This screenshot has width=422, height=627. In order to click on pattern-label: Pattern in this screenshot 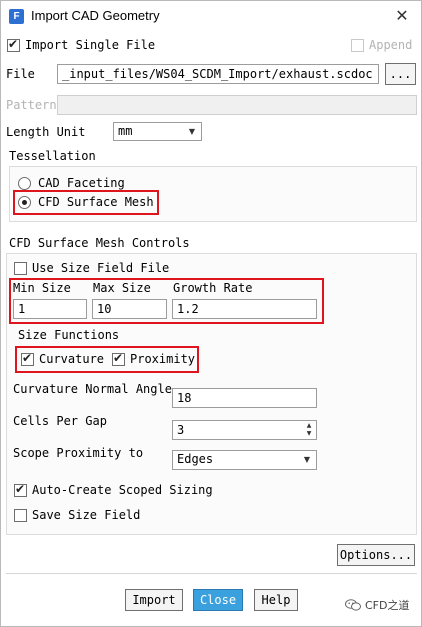, I will do `click(31, 105)`.